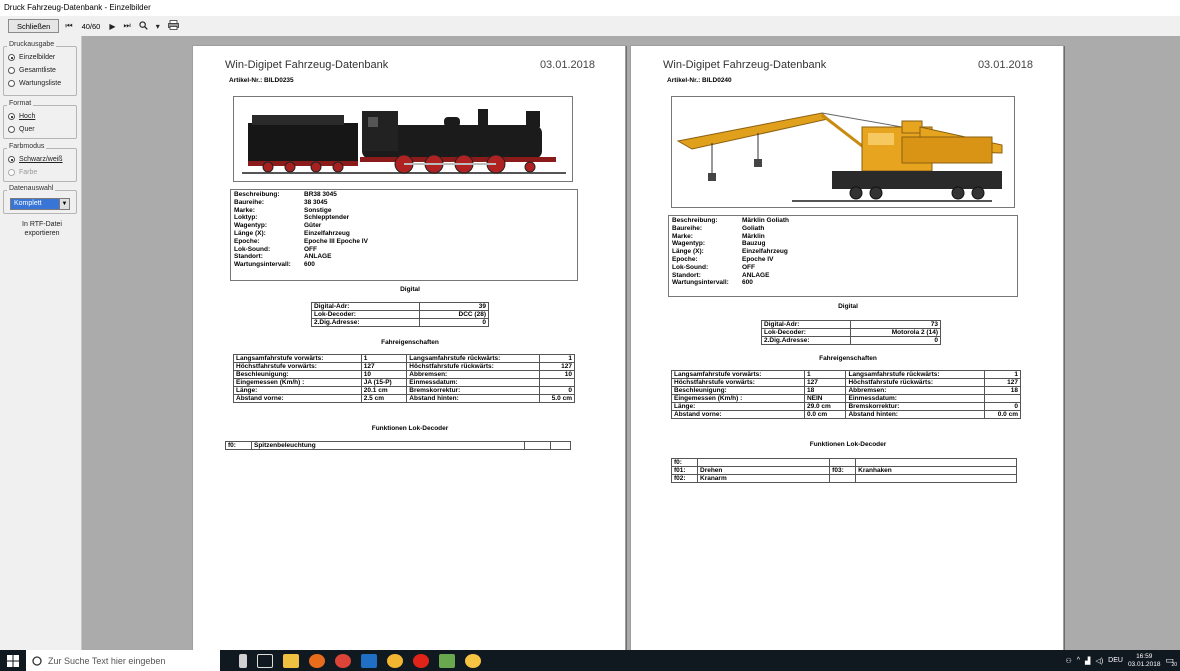  What do you see at coordinates (688, 252) in the screenshot?
I see `desc-label: Länge (X):` at bounding box center [688, 252].